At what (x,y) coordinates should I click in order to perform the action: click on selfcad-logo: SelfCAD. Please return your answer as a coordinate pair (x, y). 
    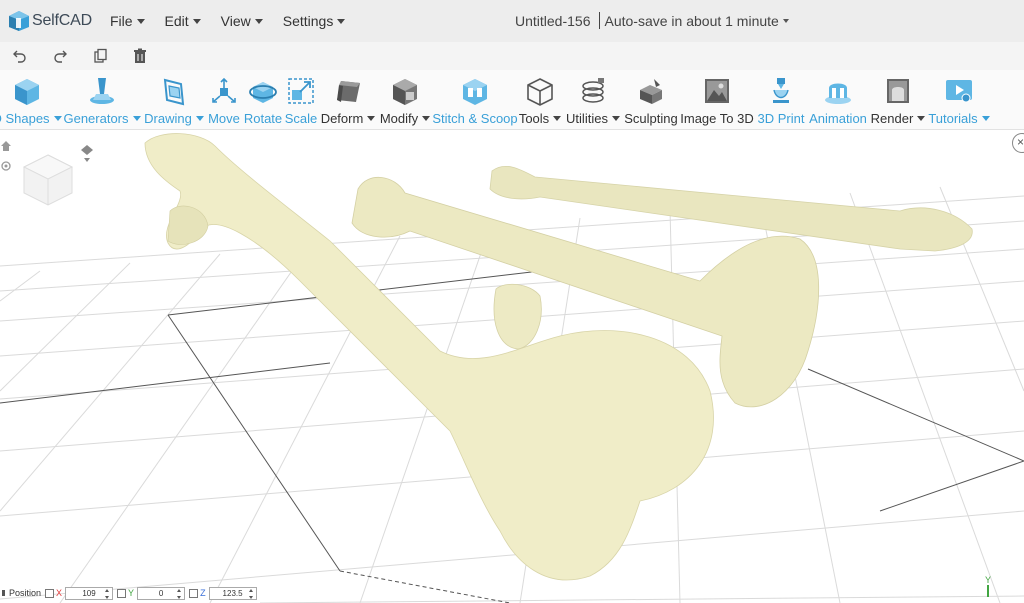
    Looking at the image, I should click on (50, 21).